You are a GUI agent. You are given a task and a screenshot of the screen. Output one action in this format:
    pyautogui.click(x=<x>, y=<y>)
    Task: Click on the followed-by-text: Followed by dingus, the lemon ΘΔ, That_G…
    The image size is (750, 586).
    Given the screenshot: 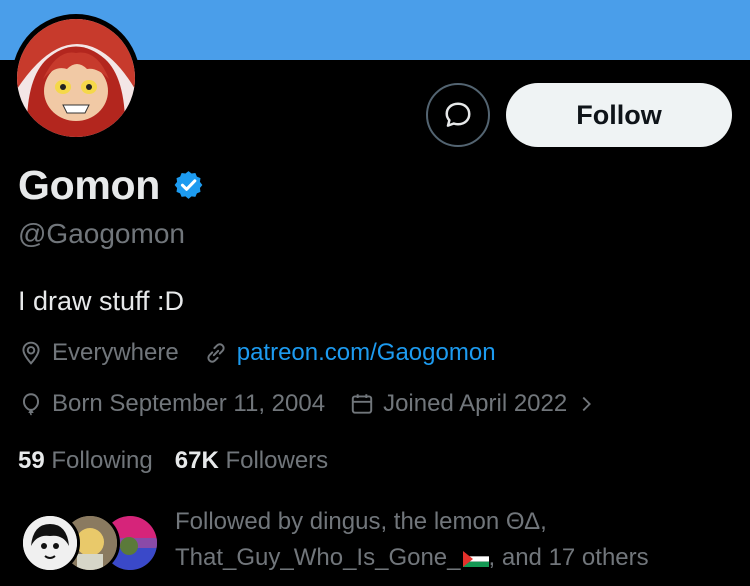 What is the action you would take?
    pyautogui.click(x=412, y=540)
    